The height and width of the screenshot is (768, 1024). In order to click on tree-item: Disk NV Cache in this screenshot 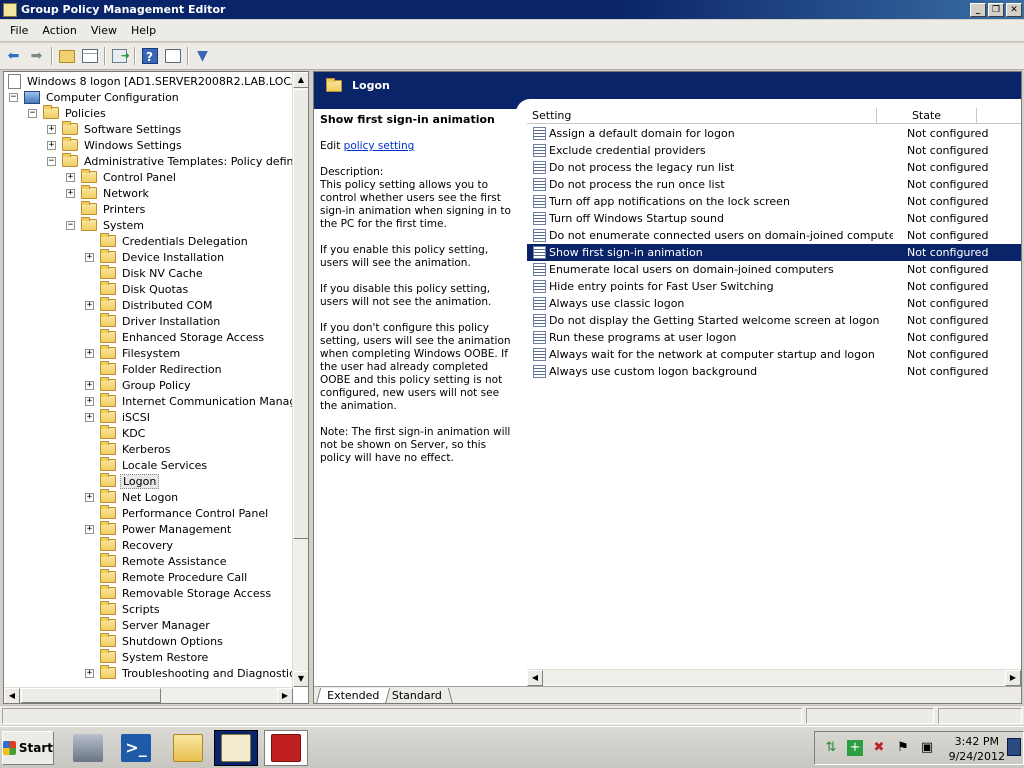, I will do `click(145, 273)`.